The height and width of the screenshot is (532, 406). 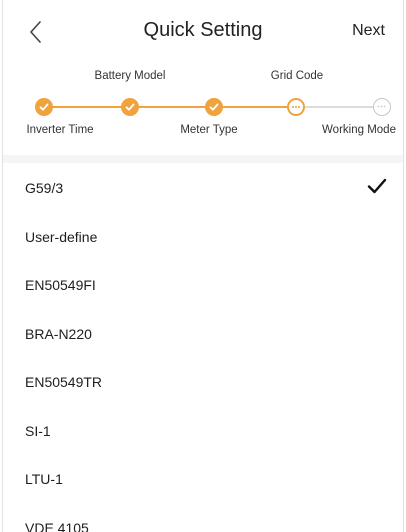 I want to click on list-item-en50549tr: EN50549TR, so click(x=203, y=381).